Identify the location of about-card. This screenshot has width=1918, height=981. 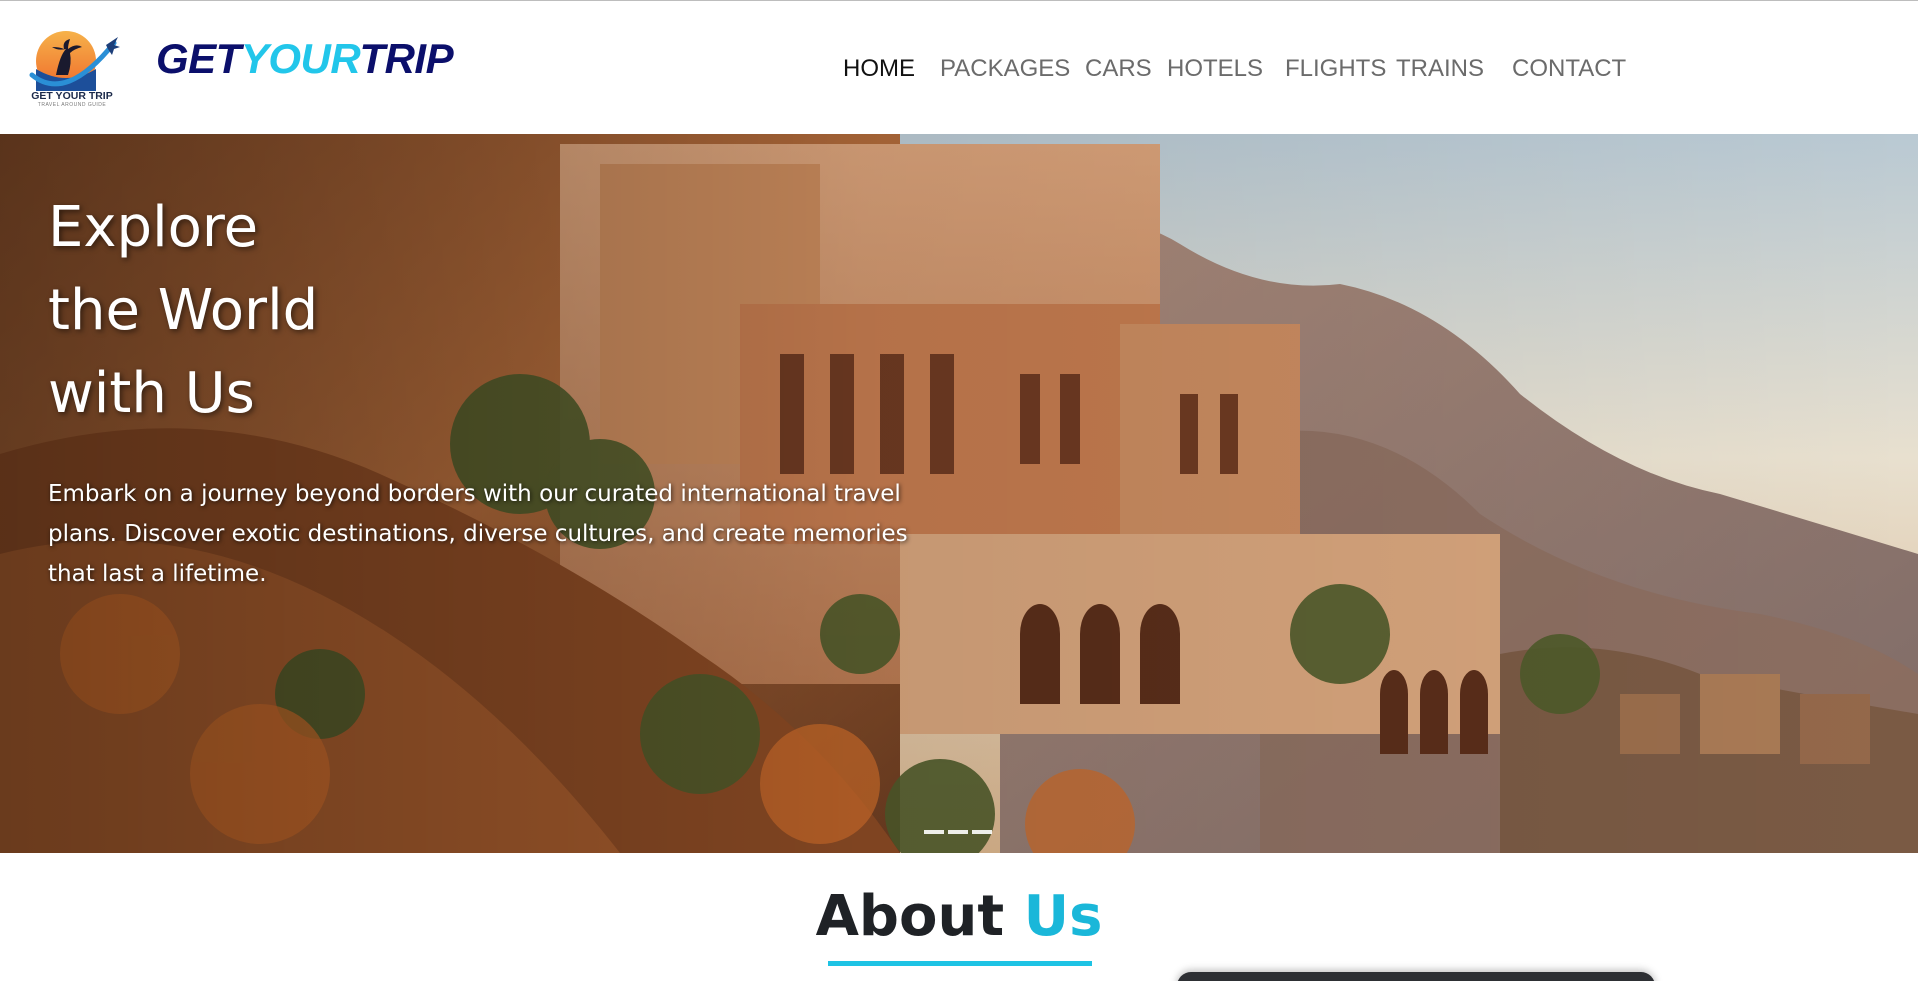
(1416, 976).